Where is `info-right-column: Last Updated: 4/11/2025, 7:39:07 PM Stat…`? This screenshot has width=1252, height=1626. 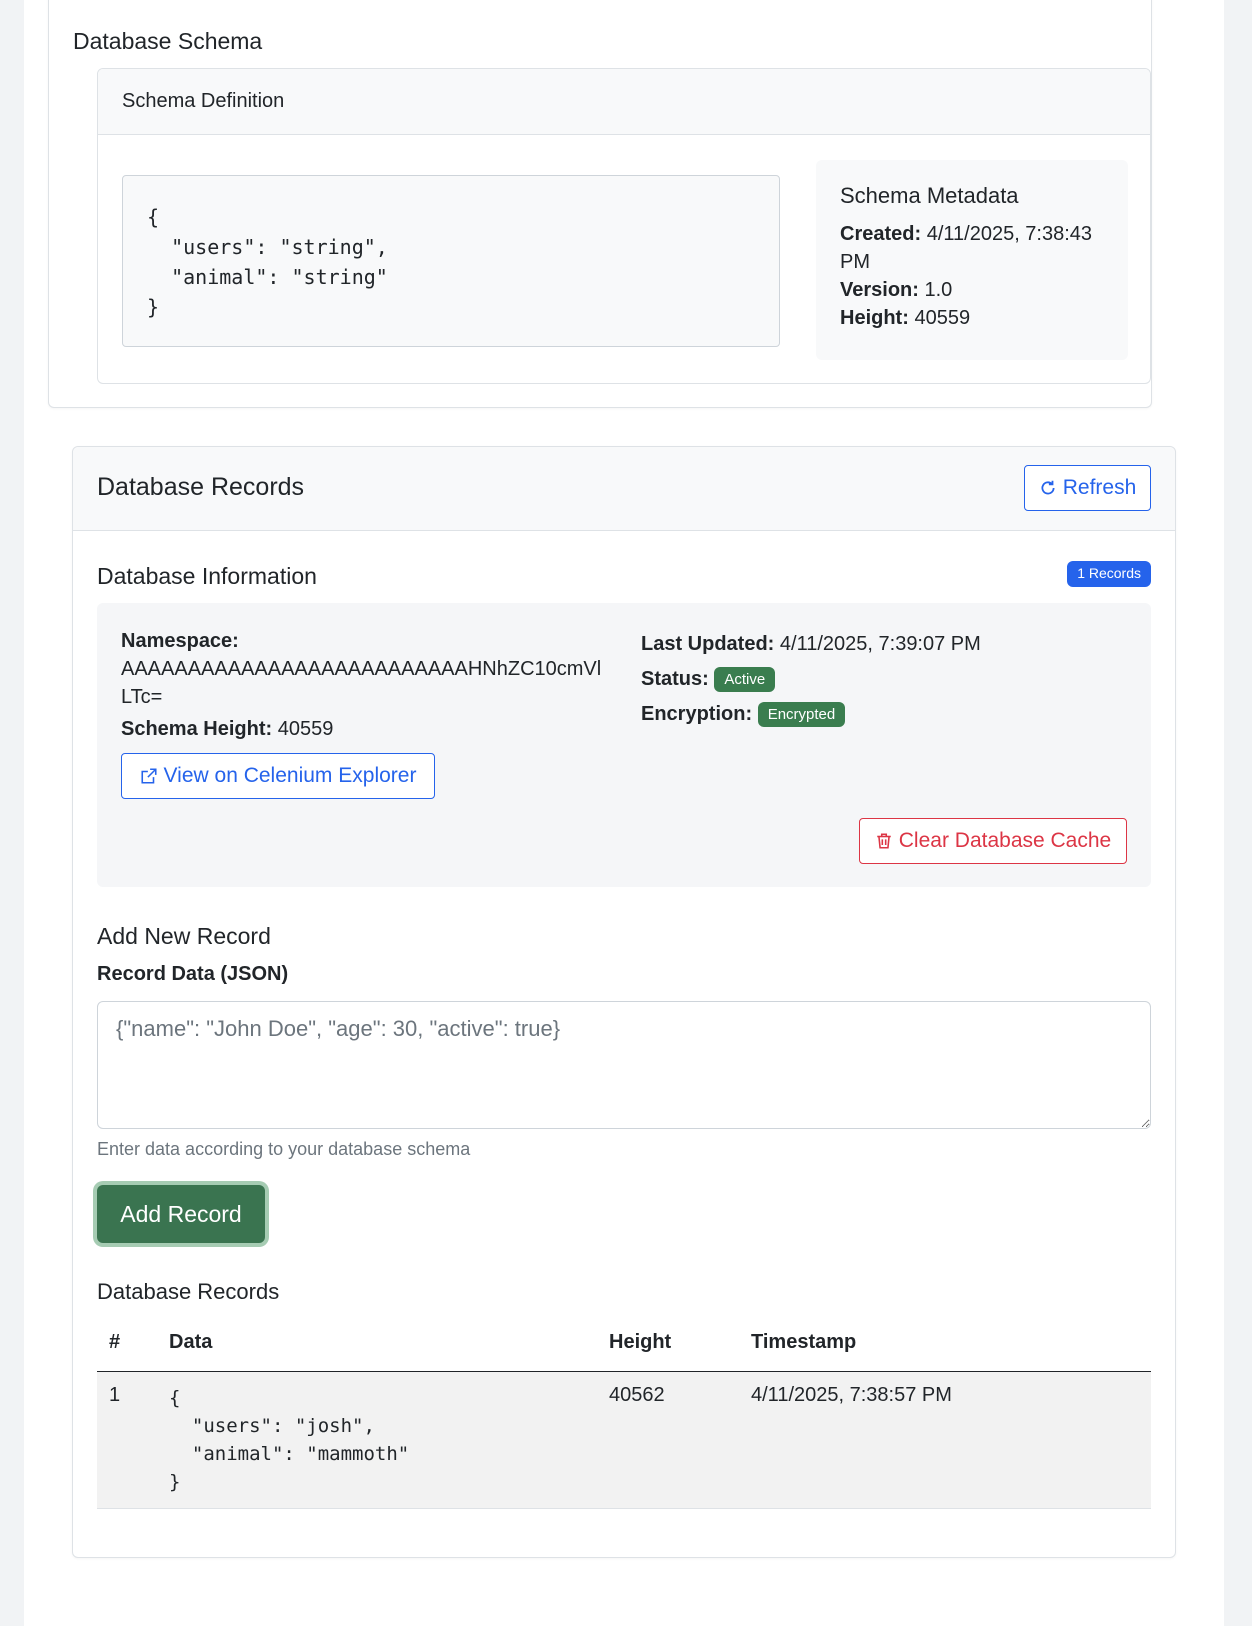
info-right-column: Last Updated: 4/11/2025, 7:39:07 PM Stat… is located at coordinates (881, 679).